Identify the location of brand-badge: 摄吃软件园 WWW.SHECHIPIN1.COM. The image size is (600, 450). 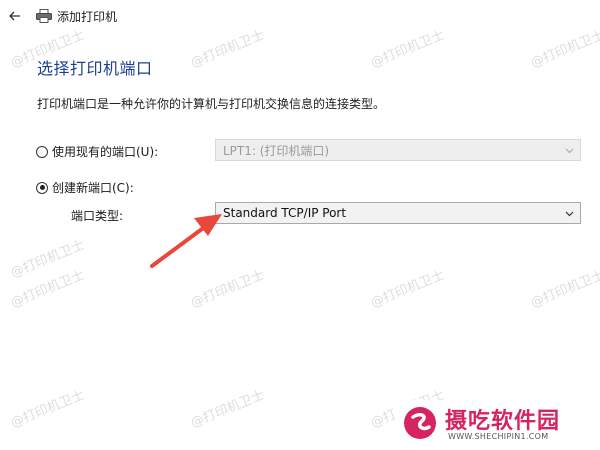
(497, 425).